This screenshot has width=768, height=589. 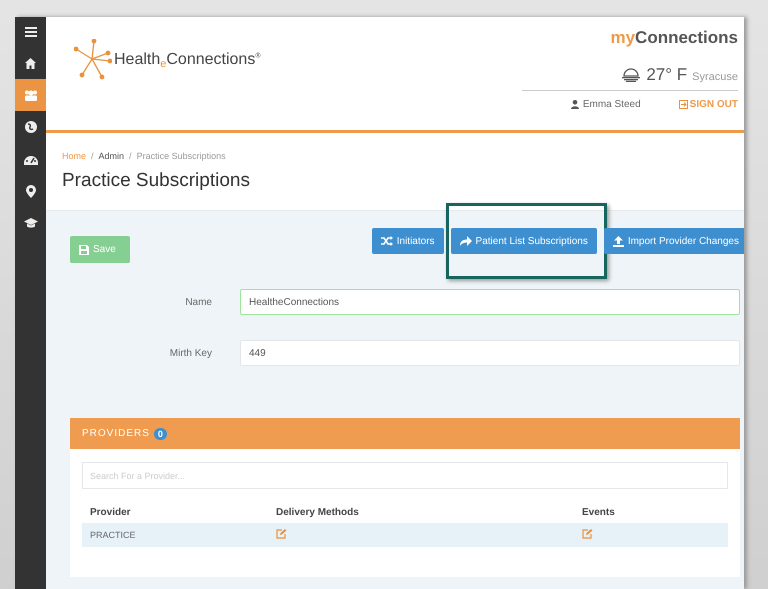 What do you see at coordinates (667, 75) in the screenshot?
I see `temperature: 27° F` at bounding box center [667, 75].